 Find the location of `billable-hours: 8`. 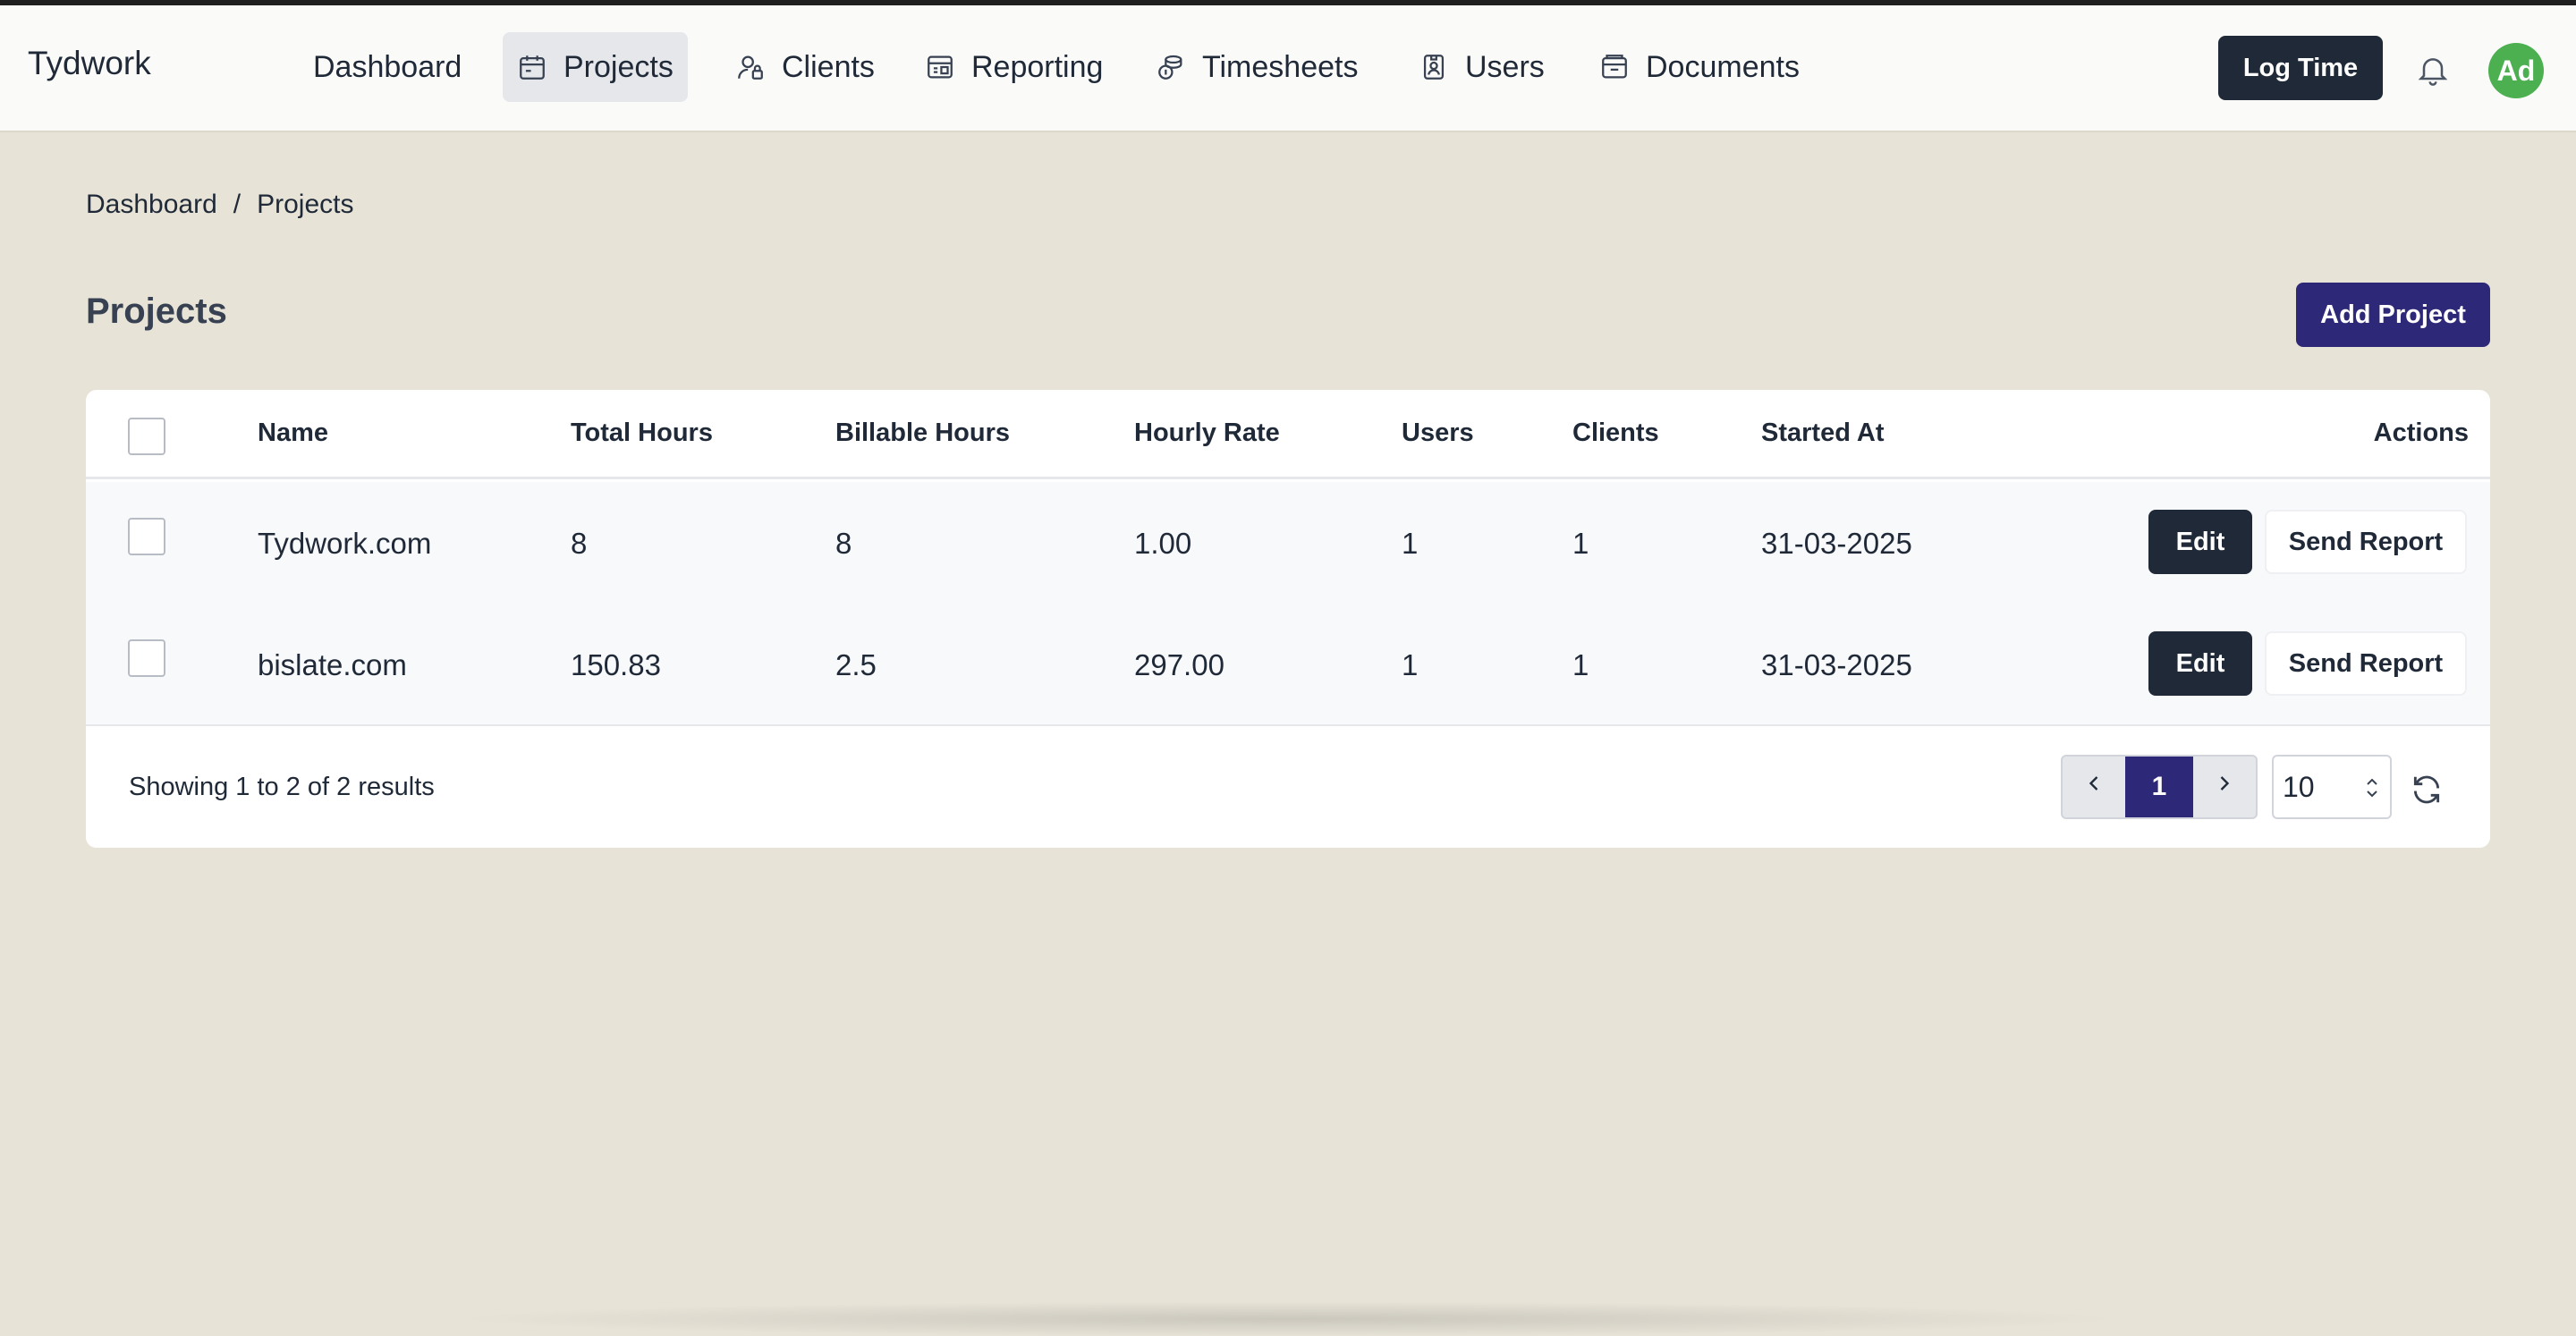

billable-hours: 8 is located at coordinates (843, 543).